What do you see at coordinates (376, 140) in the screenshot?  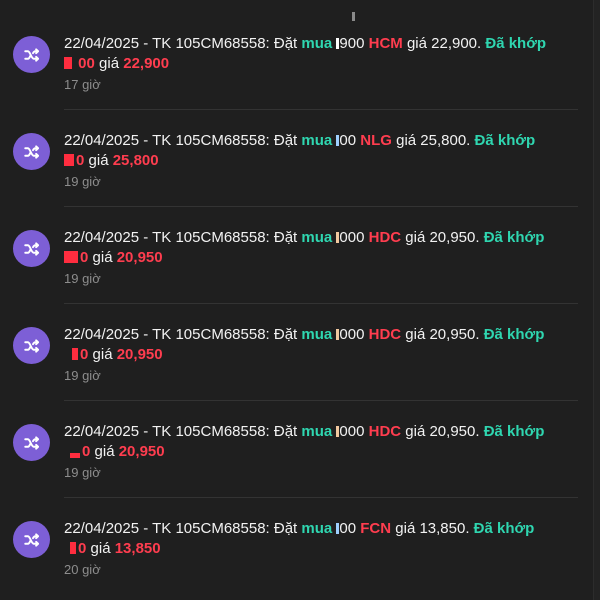 I see `stock-symbol: NLG` at bounding box center [376, 140].